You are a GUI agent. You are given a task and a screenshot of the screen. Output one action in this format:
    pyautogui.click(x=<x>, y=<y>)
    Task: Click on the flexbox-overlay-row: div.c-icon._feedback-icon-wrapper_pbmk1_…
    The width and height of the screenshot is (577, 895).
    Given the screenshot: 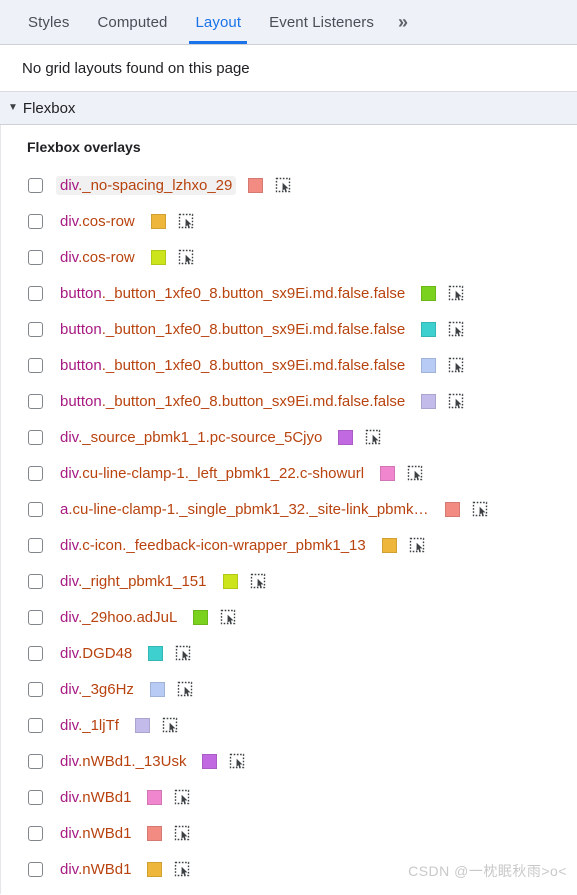 What is the action you would take?
    pyautogui.click(x=289, y=545)
    